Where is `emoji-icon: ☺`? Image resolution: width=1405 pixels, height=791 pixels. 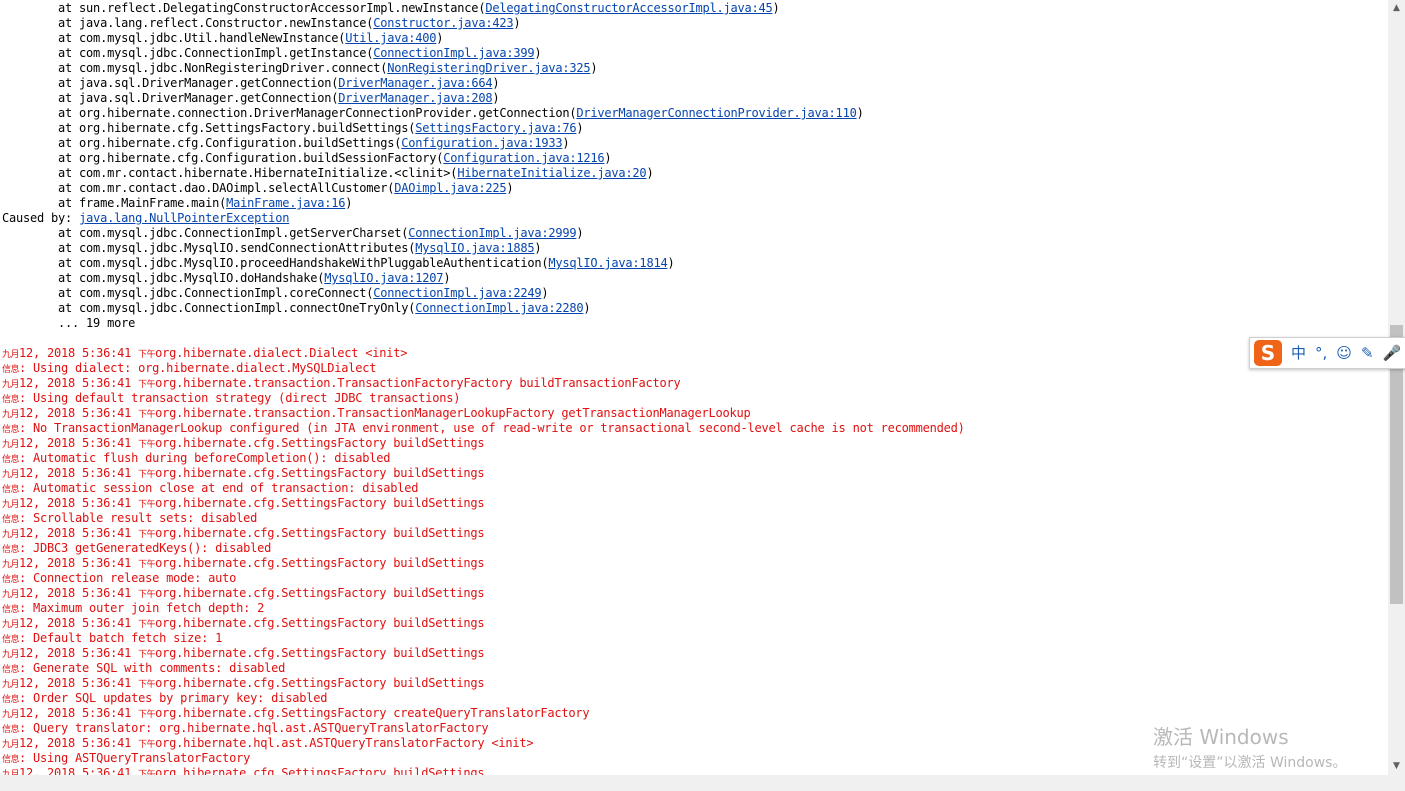 emoji-icon: ☺ is located at coordinates (1344, 353).